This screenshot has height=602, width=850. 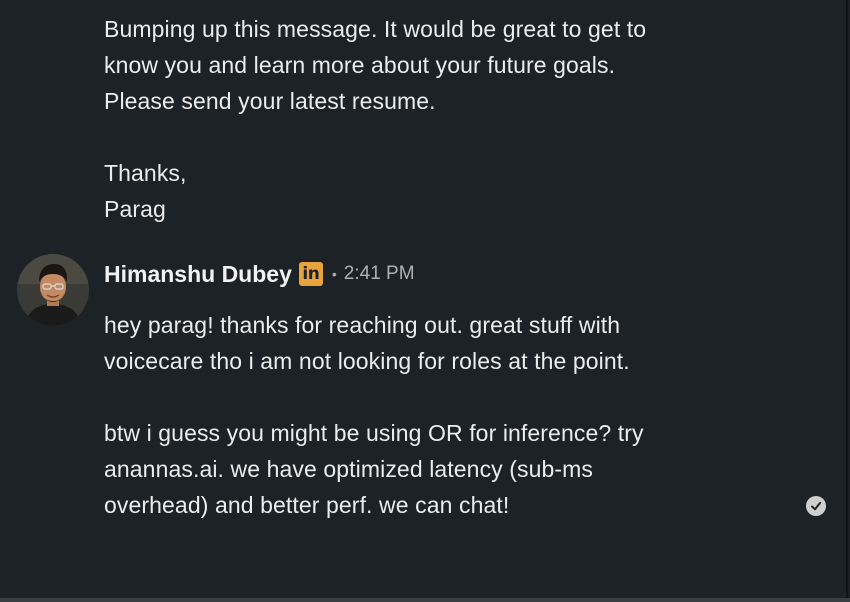 I want to click on message-line: overhead) and better perf. we can chat!, so click(x=307, y=505).